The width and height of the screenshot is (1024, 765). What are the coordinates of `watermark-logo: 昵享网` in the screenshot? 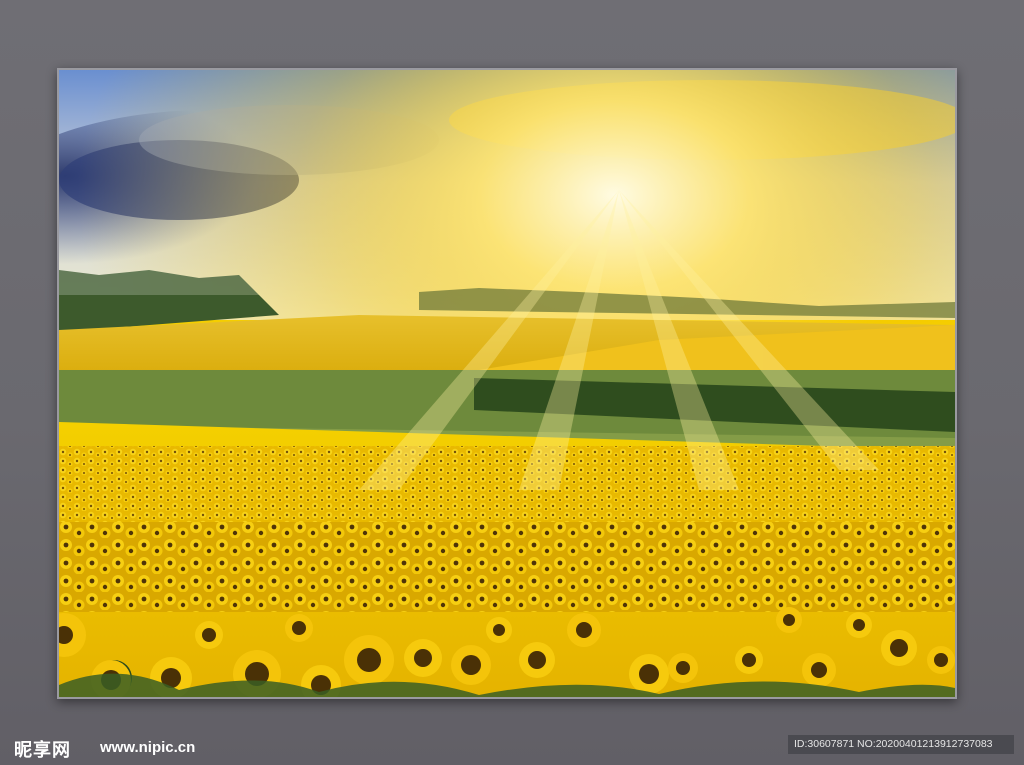 It's located at (42, 750).